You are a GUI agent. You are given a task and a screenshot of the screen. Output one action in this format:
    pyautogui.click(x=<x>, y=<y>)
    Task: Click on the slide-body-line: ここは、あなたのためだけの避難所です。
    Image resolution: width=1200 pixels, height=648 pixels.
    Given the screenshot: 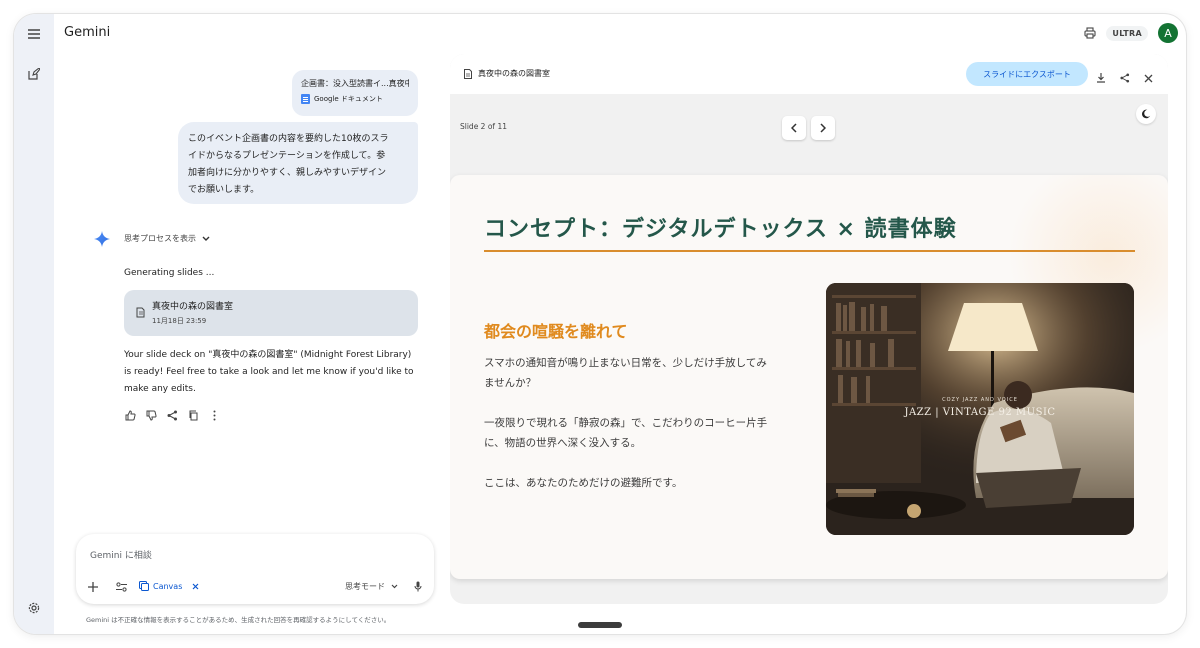 What is the action you would take?
    pyautogui.click(x=583, y=483)
    